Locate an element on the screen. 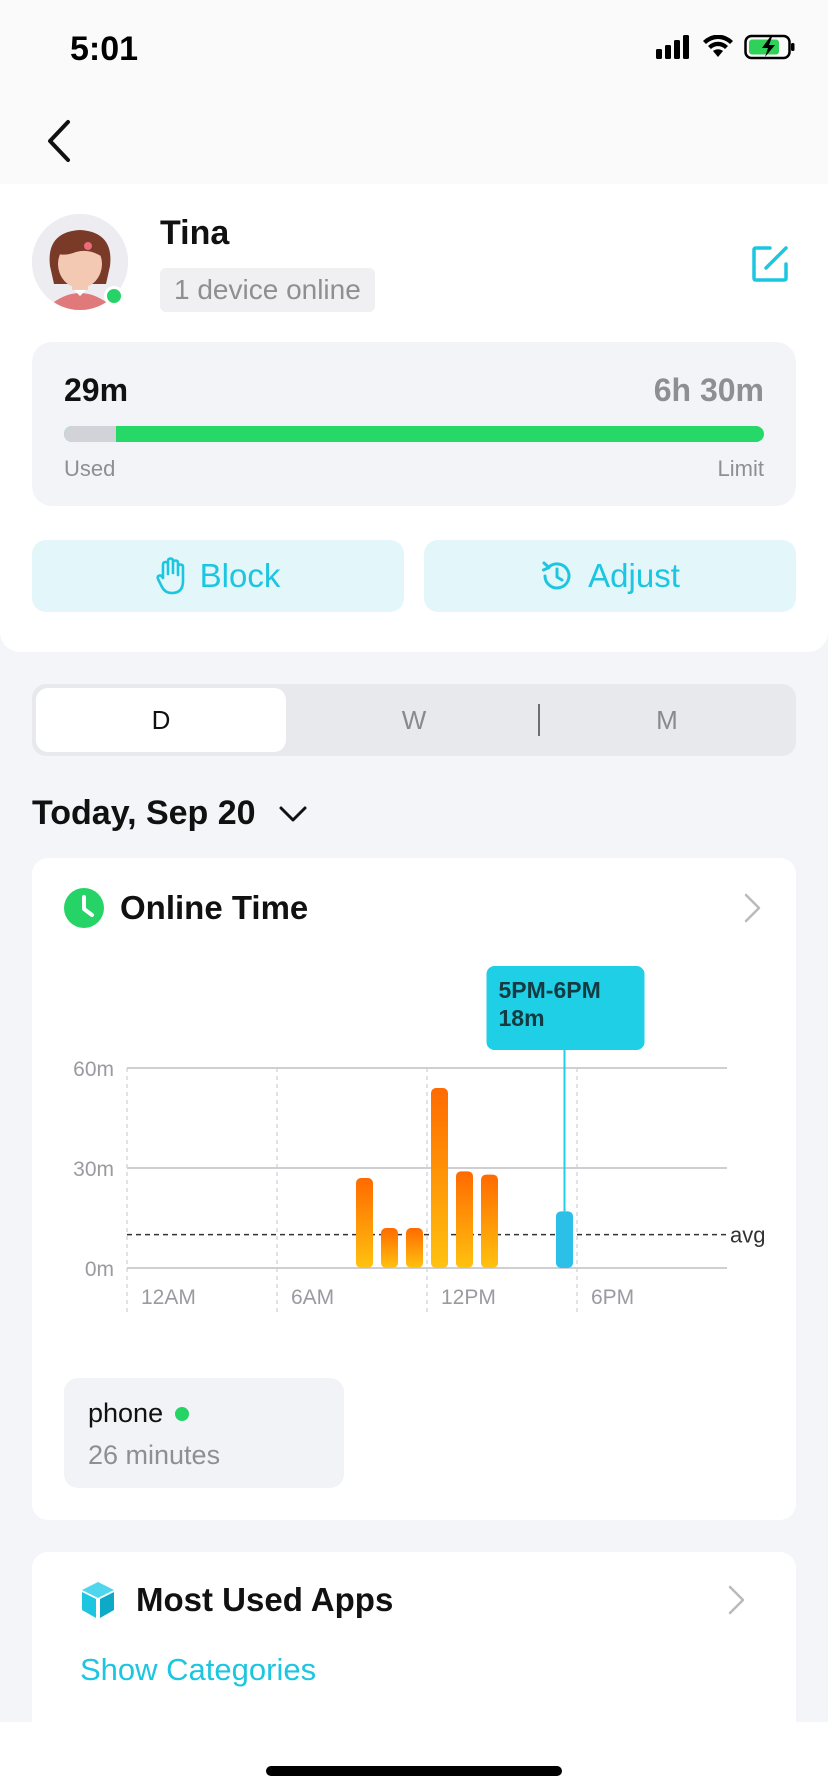 This screenshot has height=1792, width=828. device-name-row: phone is located at coordinates (139, 1413).